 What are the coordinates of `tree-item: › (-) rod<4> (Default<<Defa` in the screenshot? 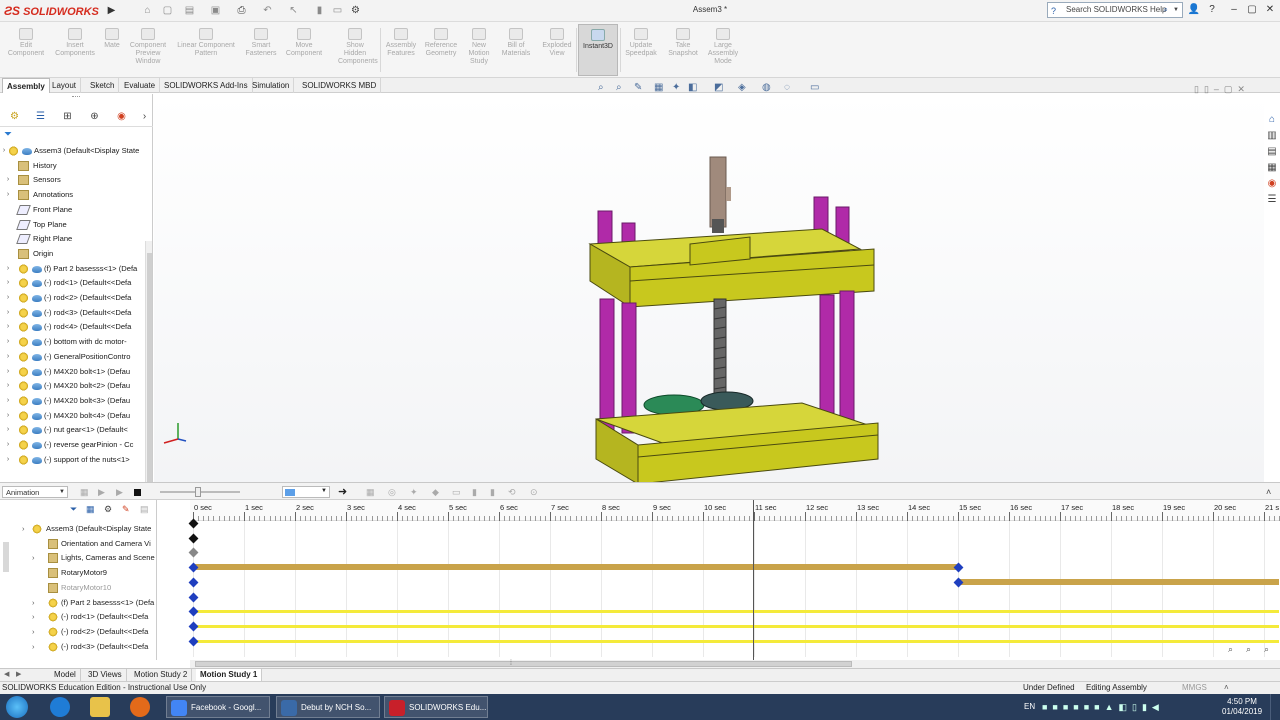 It's located at (73, 327).